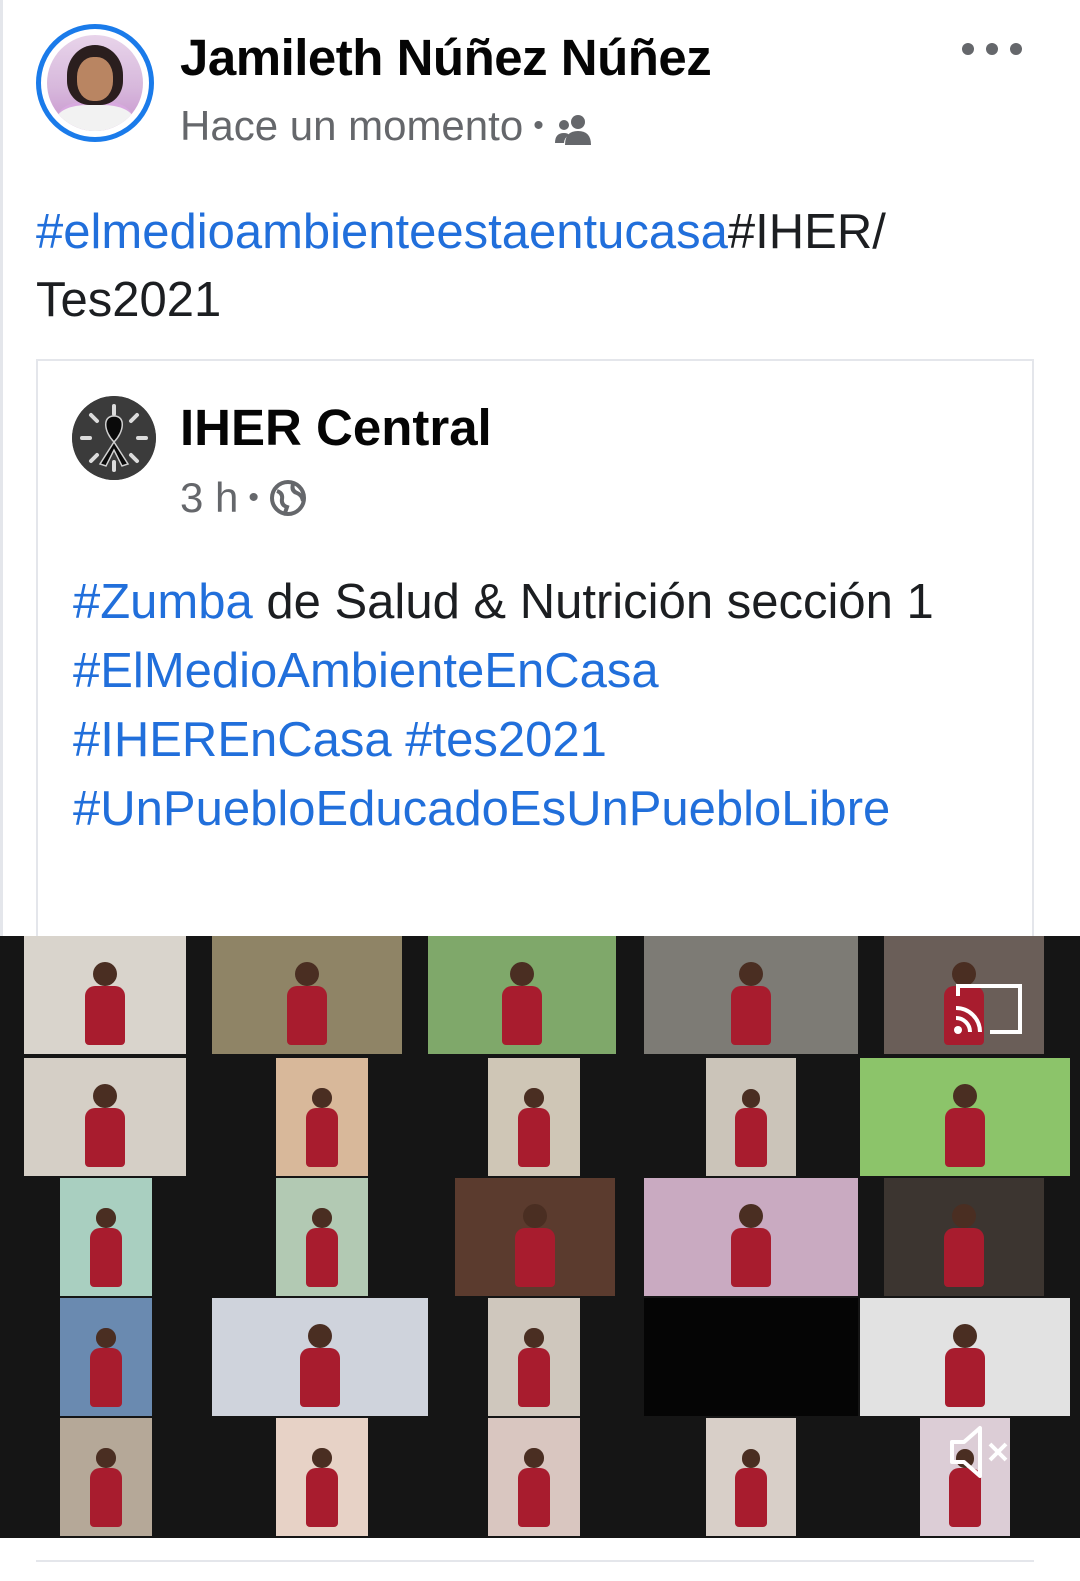  Describe the element at coordinates (366, 671) in the screenshot. I see `hashtag-link: #ElMedioAmbienteEnCasa` at that location.